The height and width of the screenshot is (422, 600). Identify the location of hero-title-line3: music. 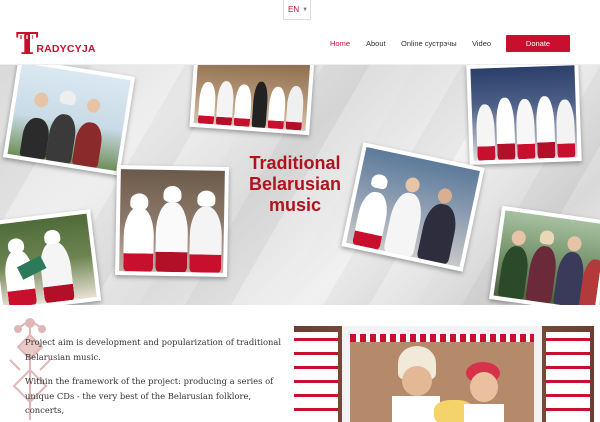
(295, 205).